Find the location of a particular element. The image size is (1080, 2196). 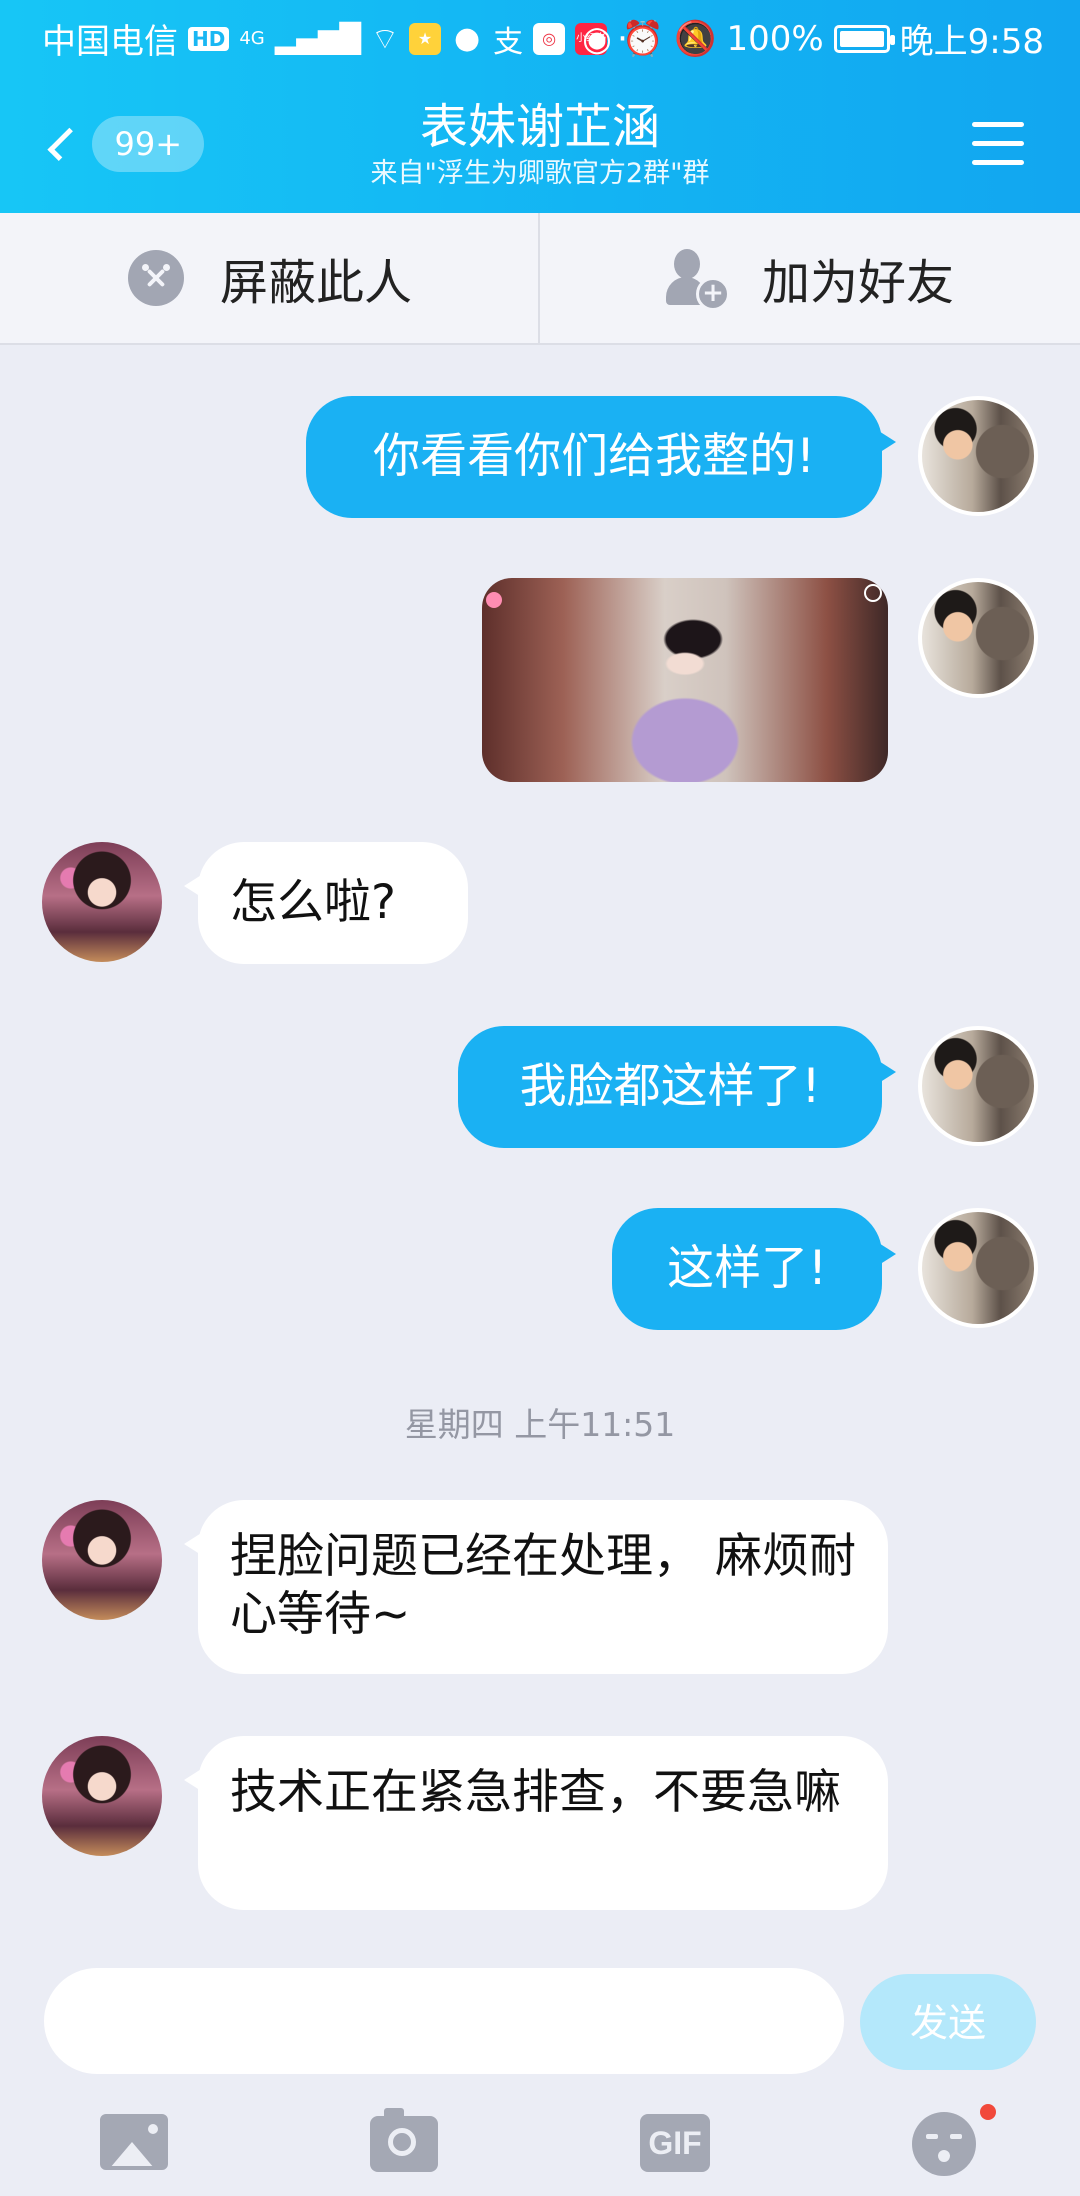

notification-dot is located at coordinates (988, 2112).